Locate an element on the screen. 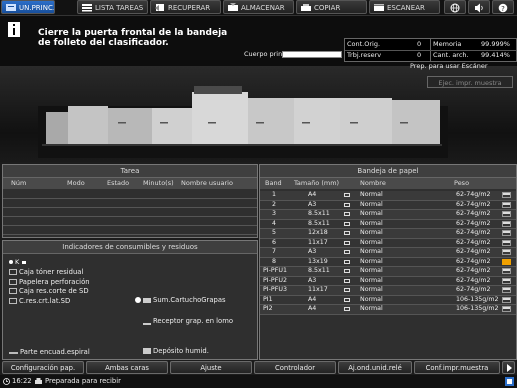 This screenshot has height=388, width=517. column-status: Estado is located at coordinates (118, 183).